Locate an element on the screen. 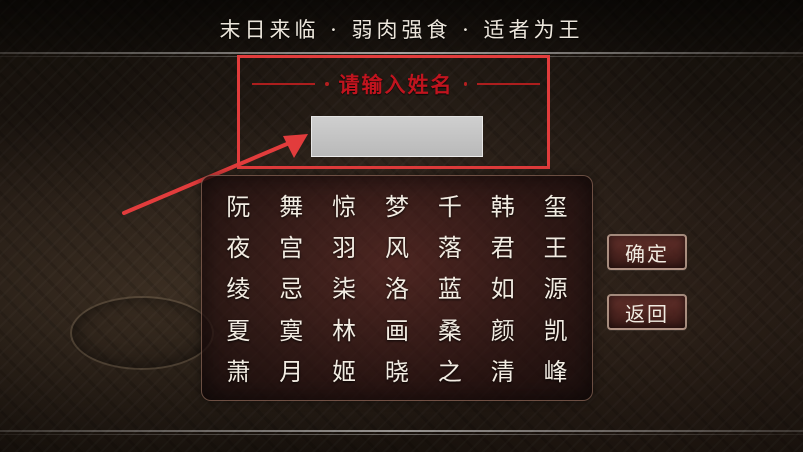 Image resolution: width=803 pixels, height=452 pixels. header-tagline: 末日来临 · 弱肉强食 · 适者为王 is located at coordinates (401, 30).